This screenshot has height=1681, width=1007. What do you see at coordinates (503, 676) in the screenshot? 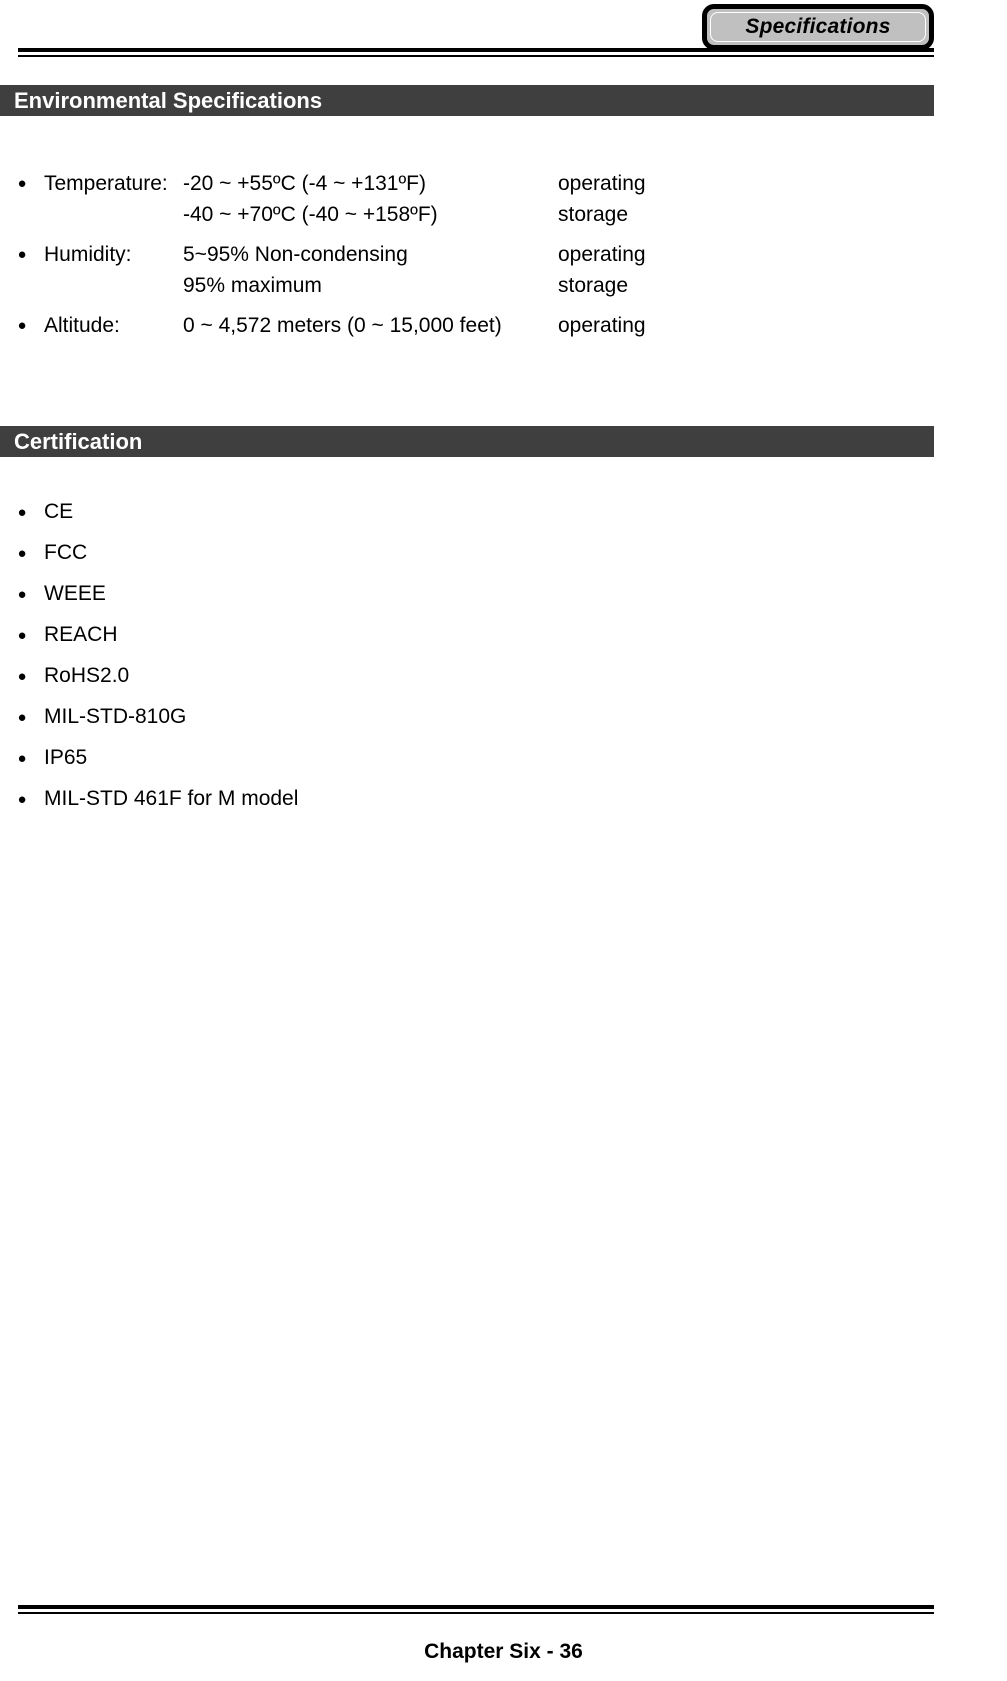
I see `list-item: RoHS2.0` at bounding box center [503, 676].